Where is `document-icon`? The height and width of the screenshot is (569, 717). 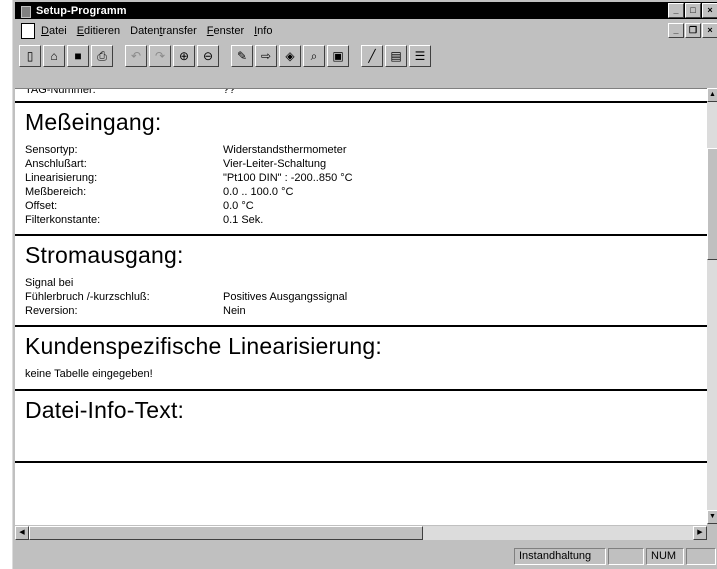 document-icon is located at coordinates (28, 30).